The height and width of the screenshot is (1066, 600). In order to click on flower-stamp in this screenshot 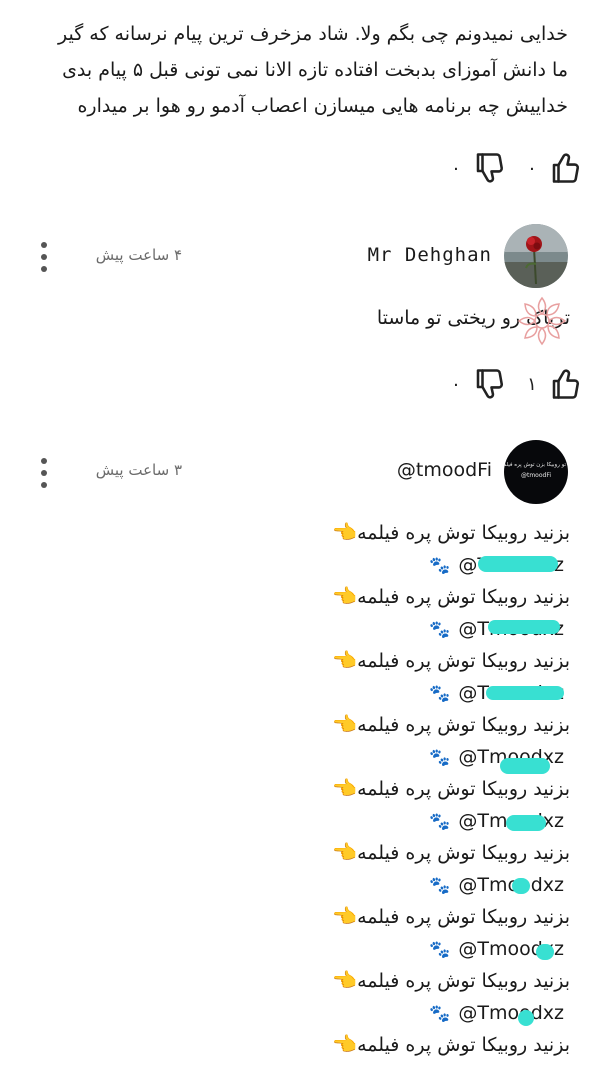, I will do `click(542, 321)`.